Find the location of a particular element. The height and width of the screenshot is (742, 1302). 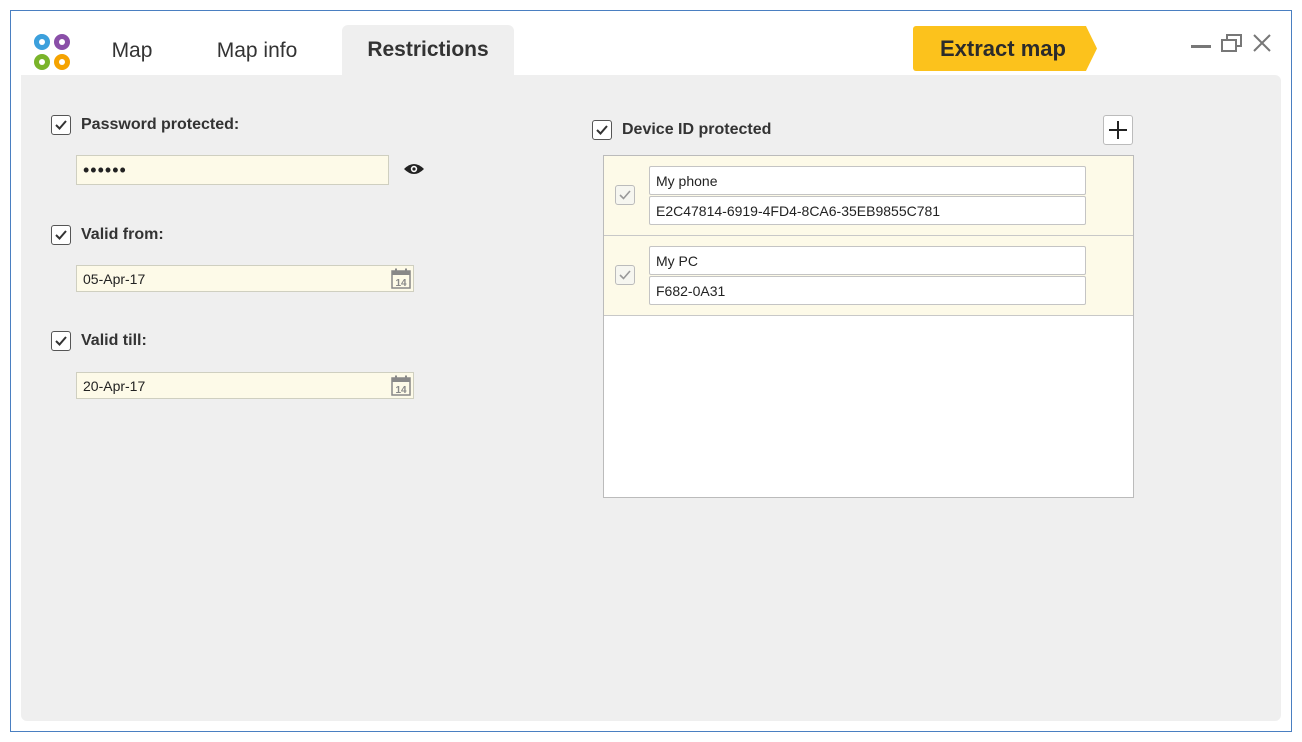

password-input: •••••• is located at coordinates (232, 170).